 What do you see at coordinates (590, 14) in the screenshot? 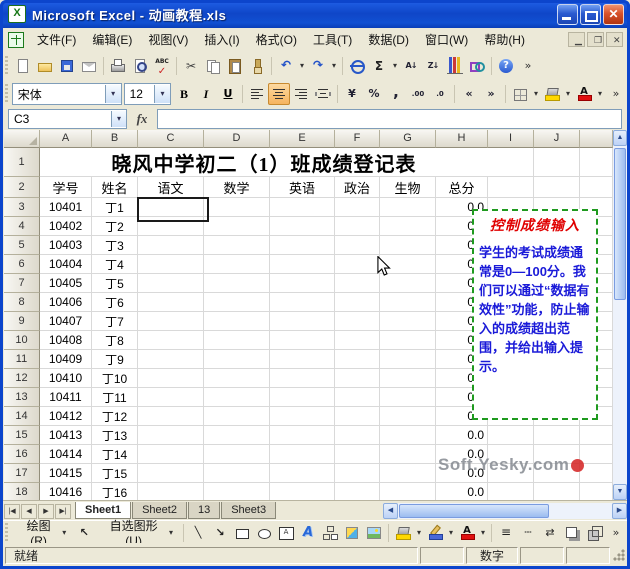
I see `restore-button` at bounding box center [590, 14].